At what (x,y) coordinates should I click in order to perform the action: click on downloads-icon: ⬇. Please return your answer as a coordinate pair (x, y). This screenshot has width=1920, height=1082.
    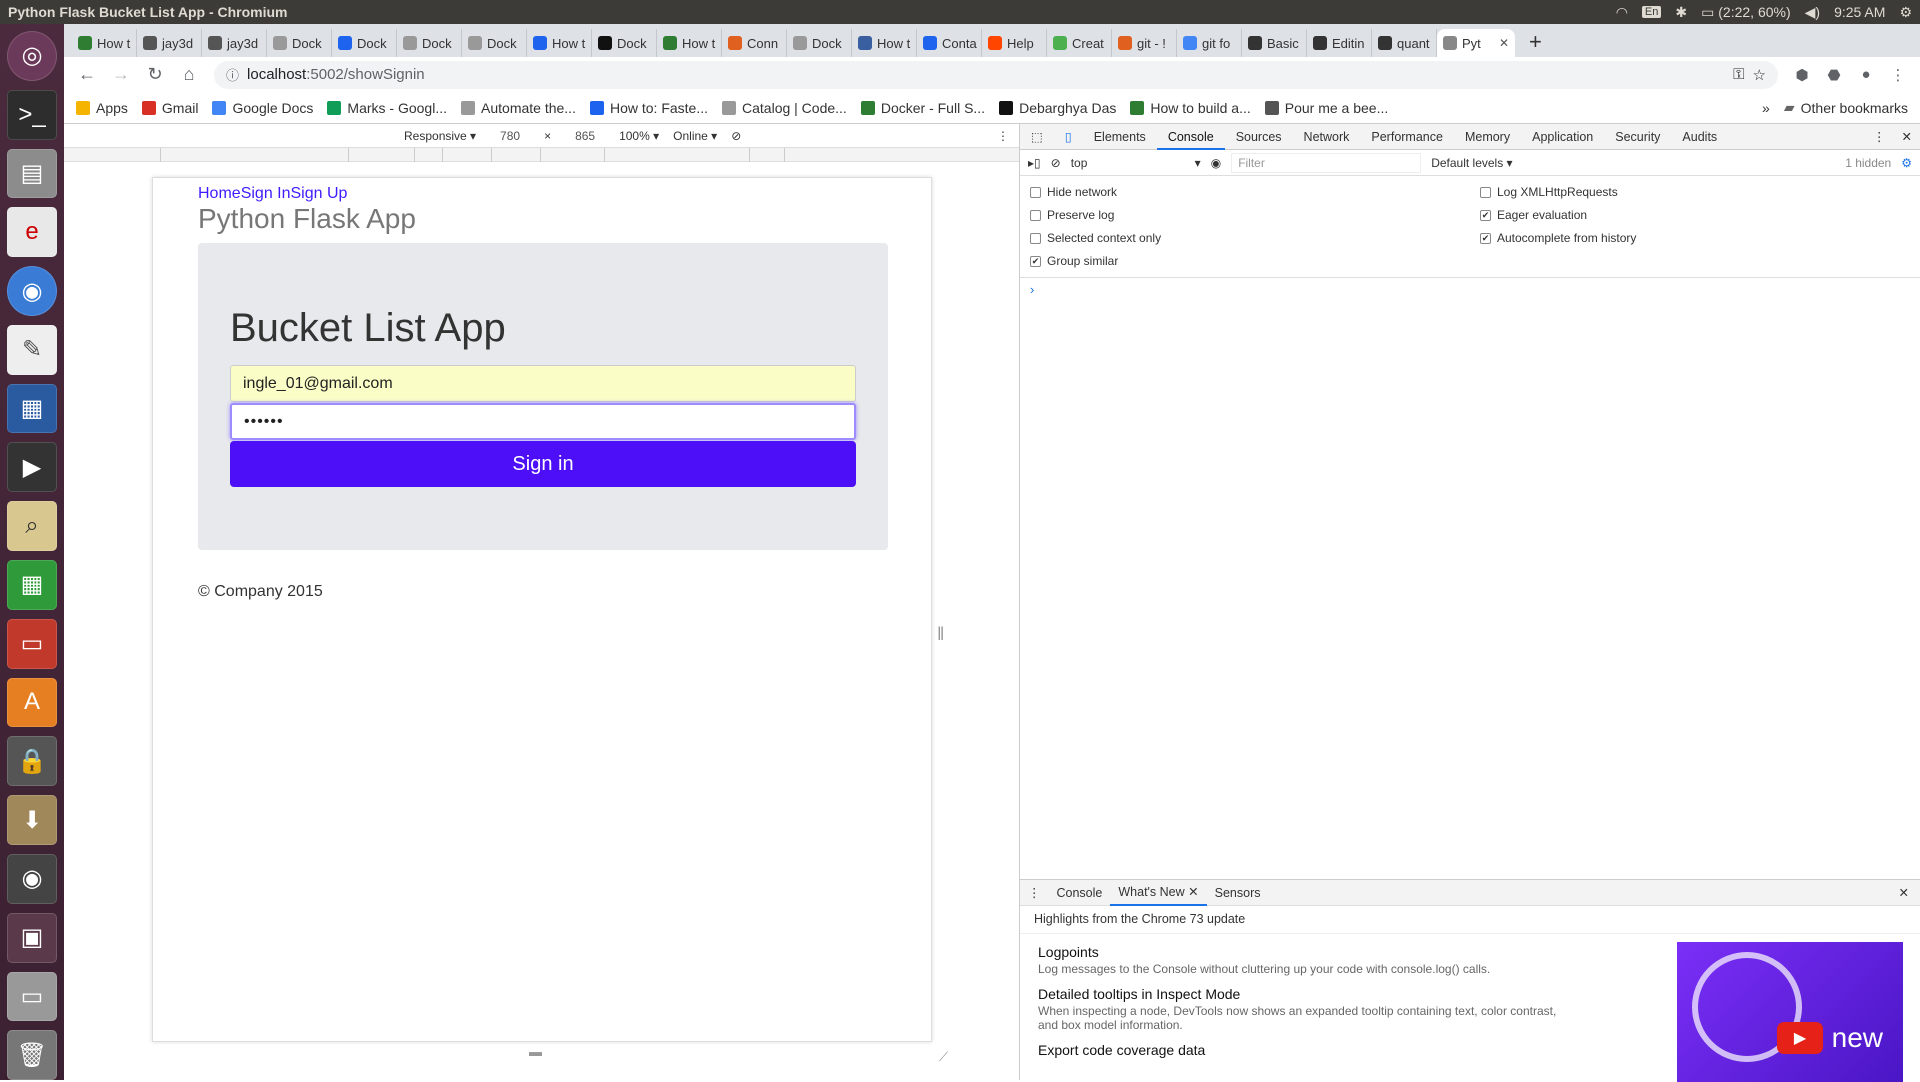
    Looking at the image, I should click on (32, 820).